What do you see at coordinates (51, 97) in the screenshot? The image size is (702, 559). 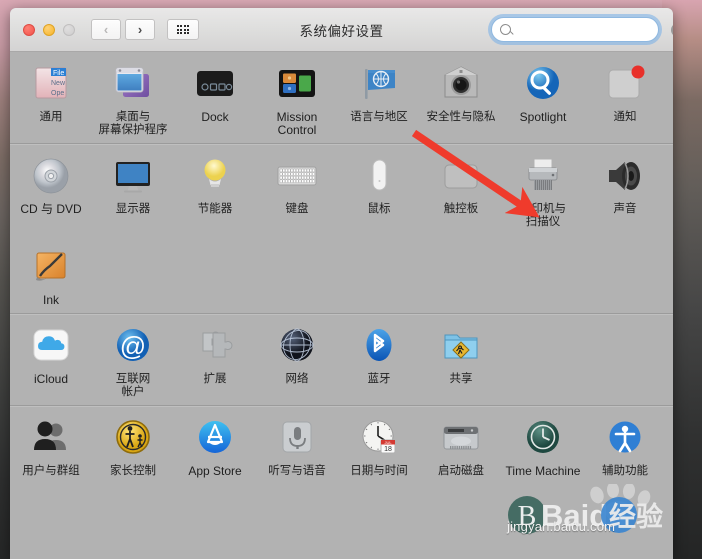 I see `pref-pane-general: File New Ope 通用` at bounding box center [51, 97].